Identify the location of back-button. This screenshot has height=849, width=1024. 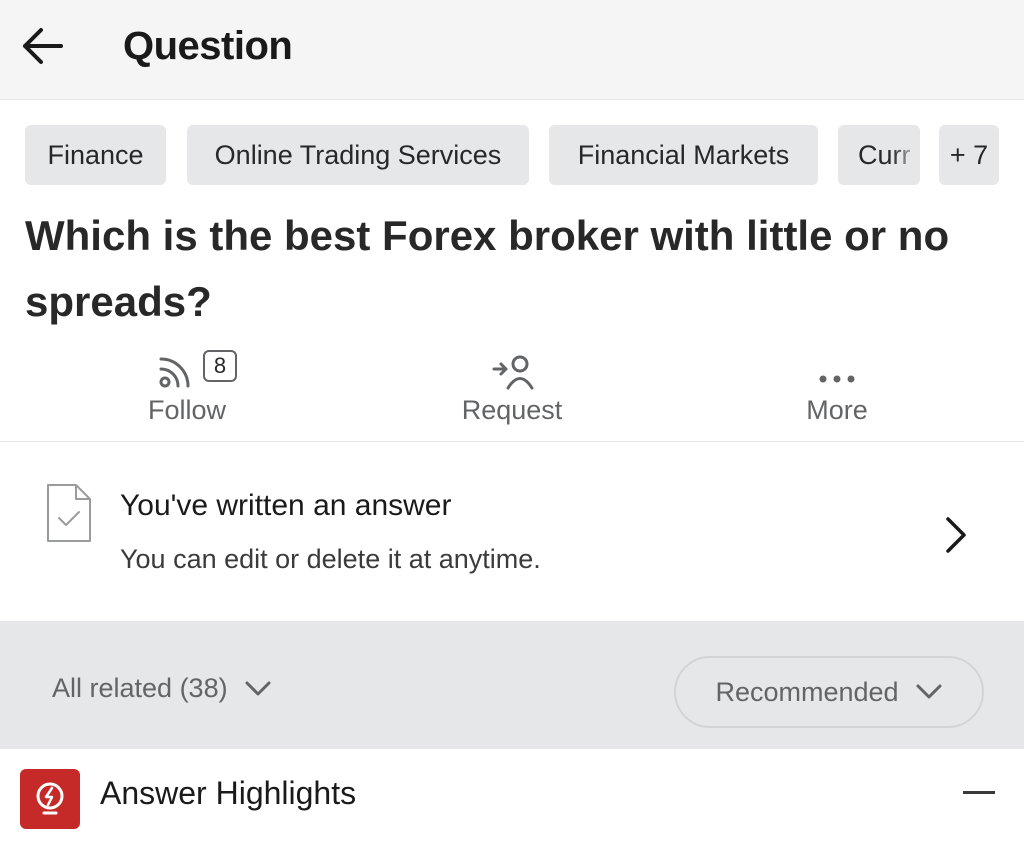
(42, 46).